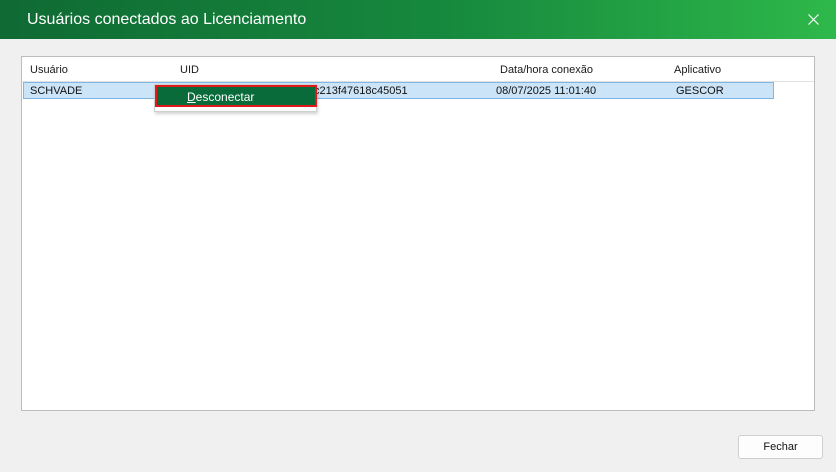 The width and height of the screenshot is (836, 472). What do you see at coordinates (361, 91) in the screenshot?
I see `cell-uid: c213f47618c45051` at bounding box center [361, 91].